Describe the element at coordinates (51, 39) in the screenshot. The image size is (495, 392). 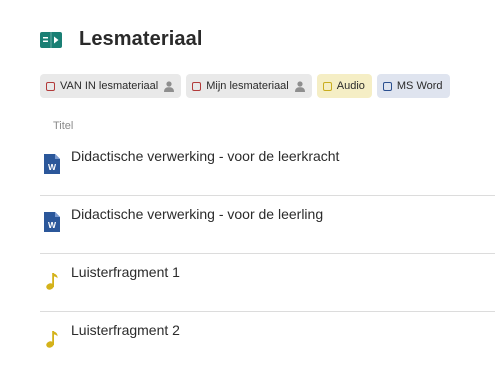
I see `book-video-icon` at that location.